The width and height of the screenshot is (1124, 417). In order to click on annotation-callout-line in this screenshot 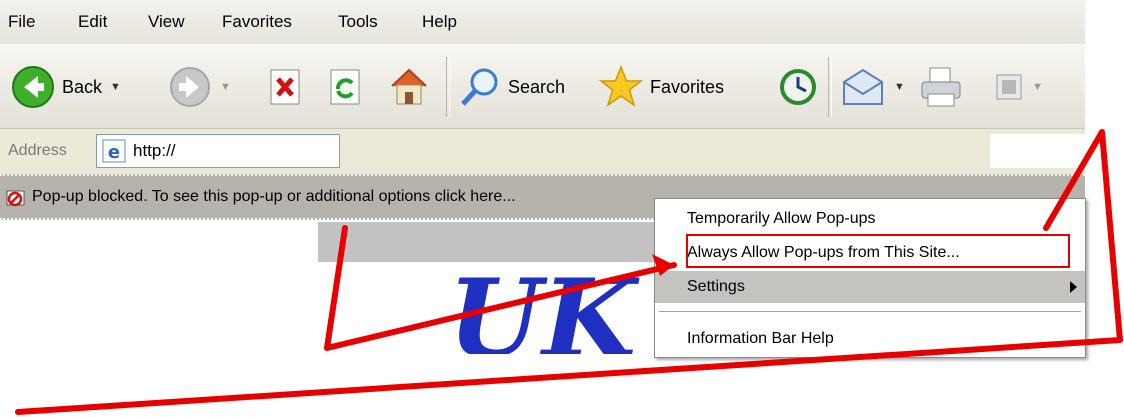, I will do `click(500, 288)`.